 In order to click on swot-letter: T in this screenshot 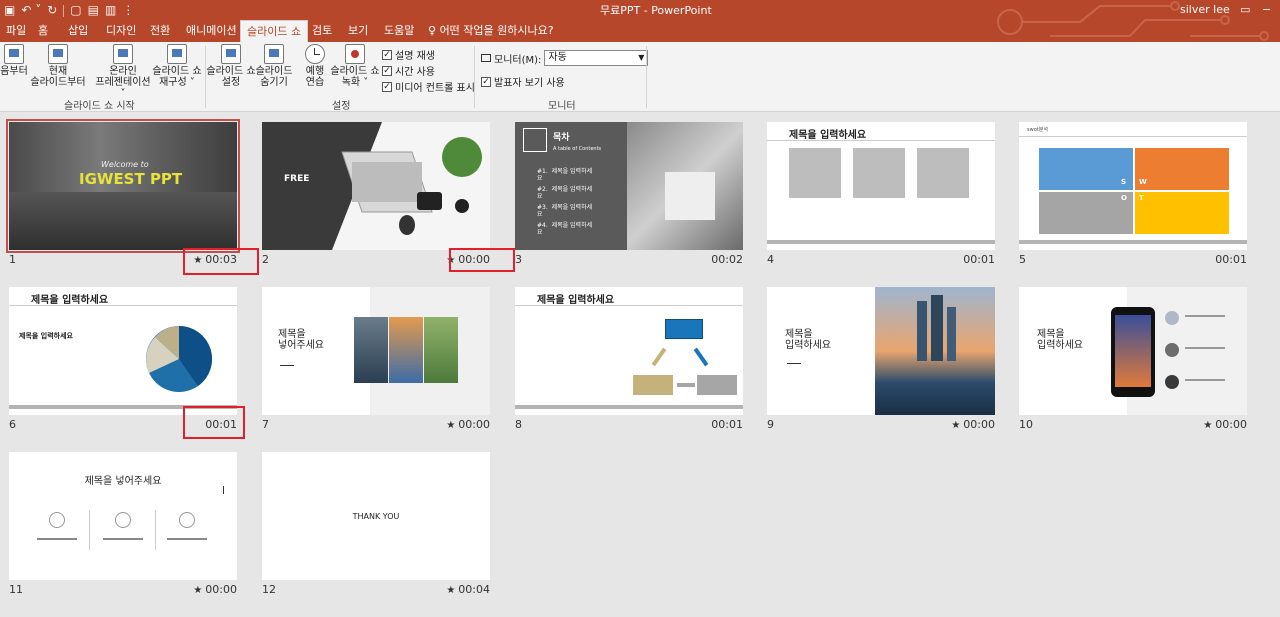, I will do `click(1141, 198)`.